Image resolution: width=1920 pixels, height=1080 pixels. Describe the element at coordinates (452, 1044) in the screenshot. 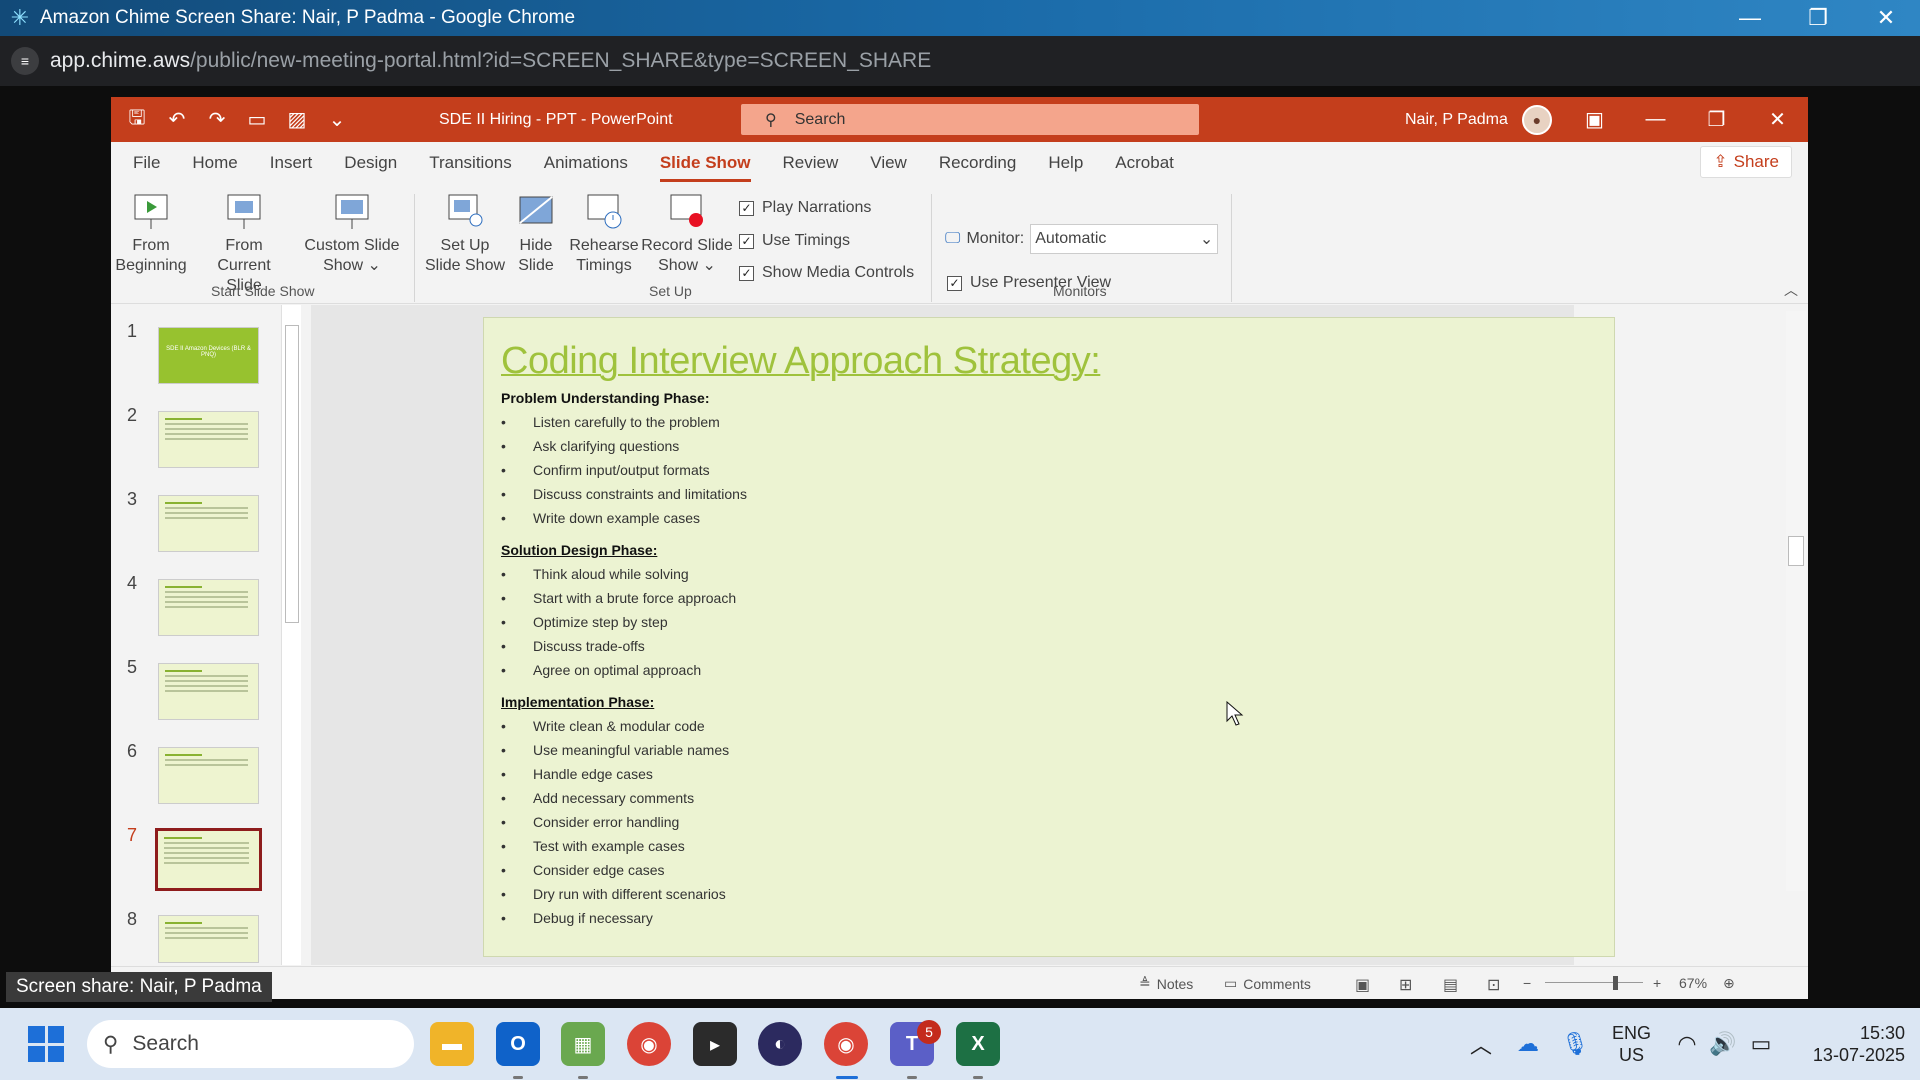

I see `file-explorer-icon: ▬` at that location.